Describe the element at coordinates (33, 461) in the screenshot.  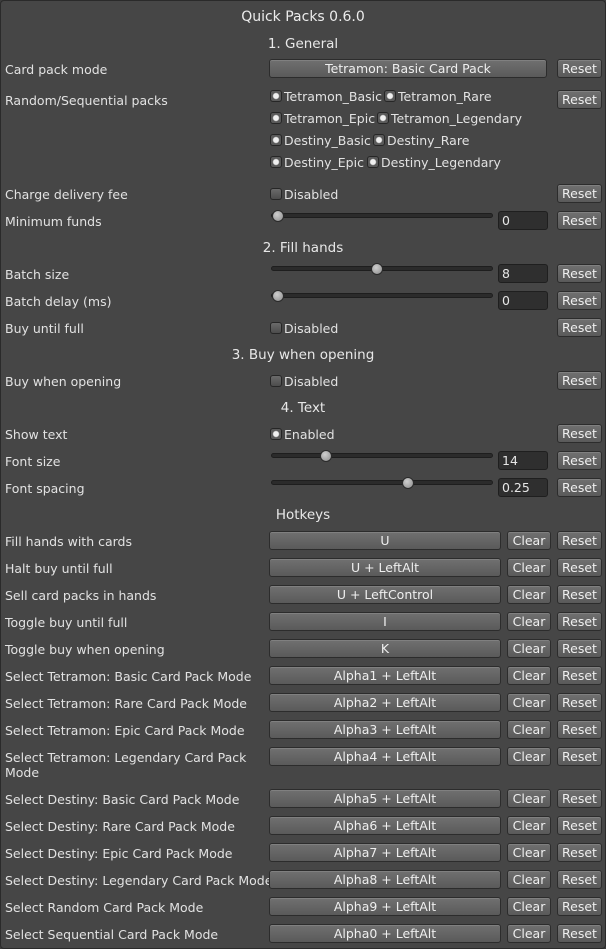
I see `font-size-label: Font size` at that location.